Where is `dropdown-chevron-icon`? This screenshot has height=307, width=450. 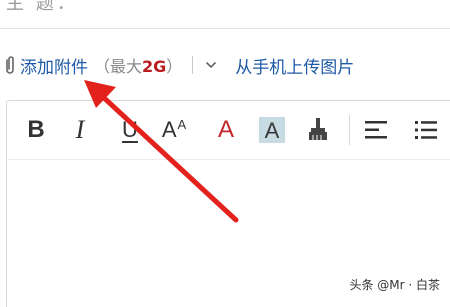
dropdown-chevron-icon is located at coordinates (211, 65).